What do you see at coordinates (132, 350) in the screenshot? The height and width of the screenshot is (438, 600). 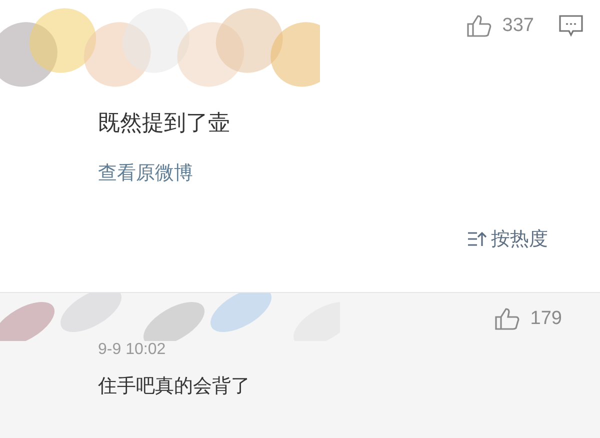 I see `comment-time: 9-9 10:02` at bounding box center [132, 350].